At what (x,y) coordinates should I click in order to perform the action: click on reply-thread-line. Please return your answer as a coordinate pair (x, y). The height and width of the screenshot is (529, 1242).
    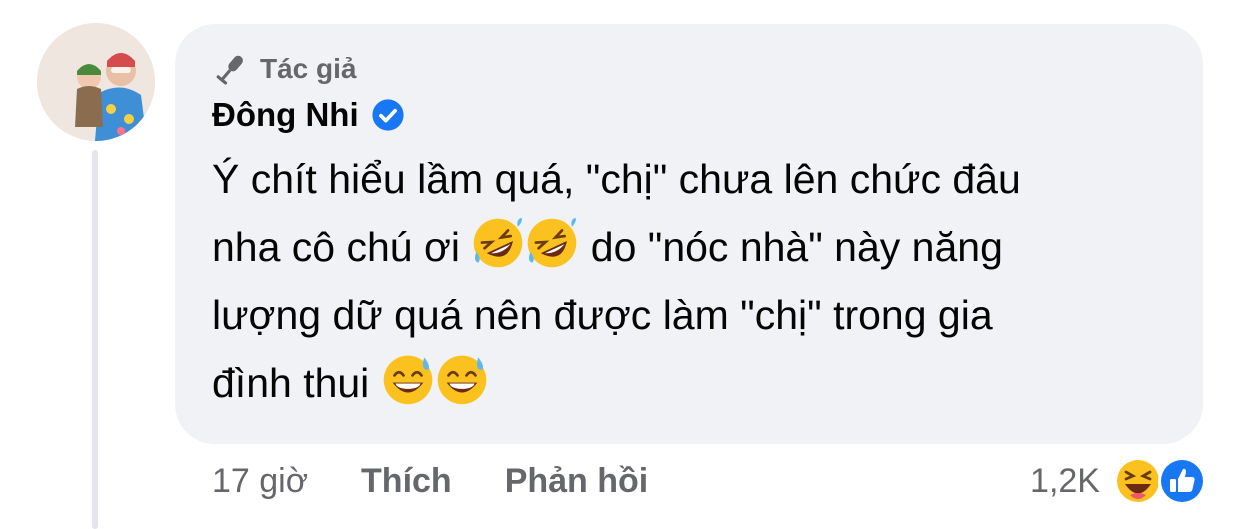
    Looking at the image, I should click on (95, 339).